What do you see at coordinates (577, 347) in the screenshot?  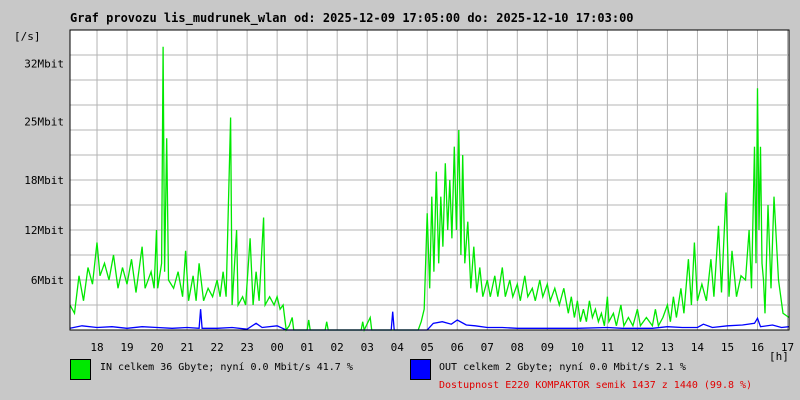 I see `x-tick-label: 10` at bounding box center [577, 347].